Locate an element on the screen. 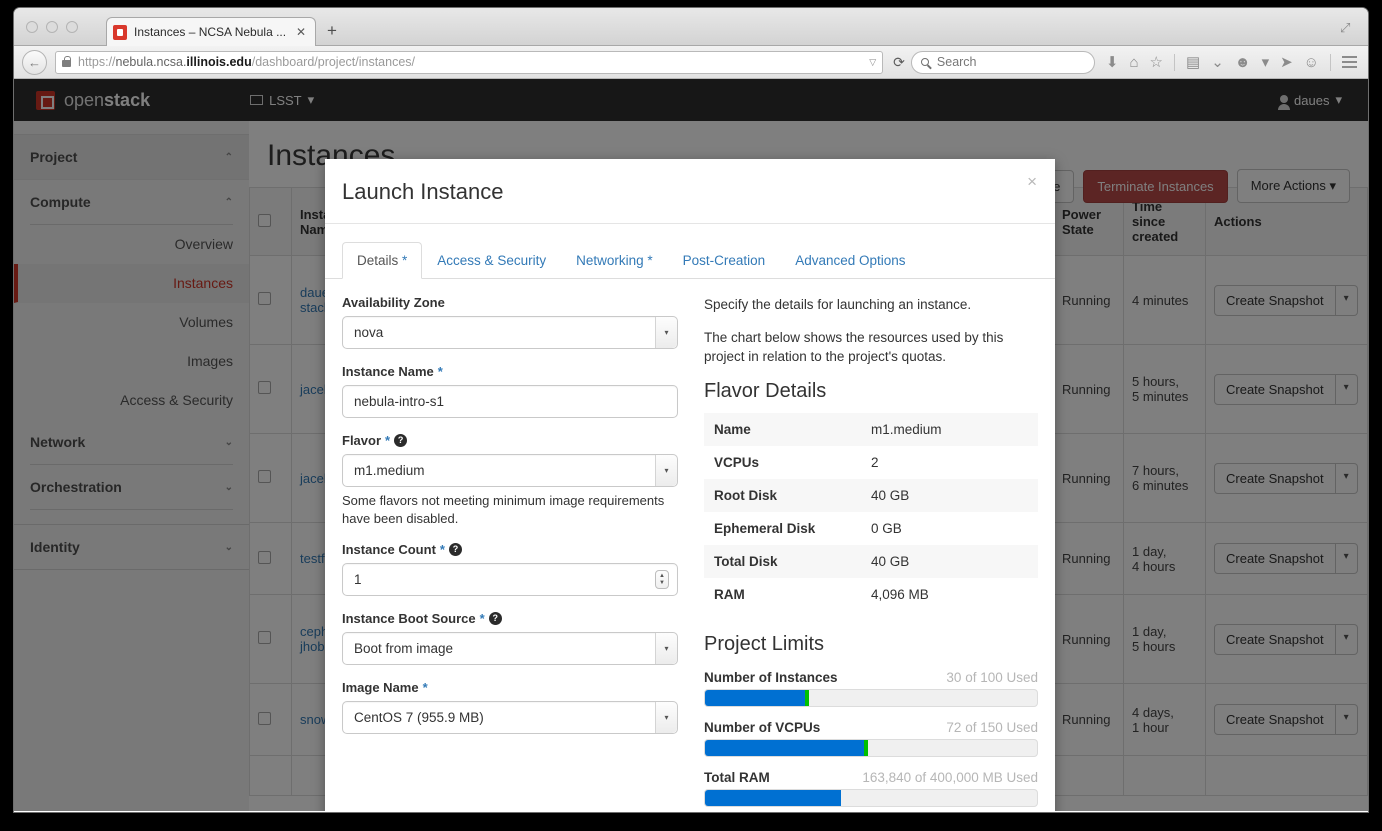 Image resolution: width=1382 pixels, height=831 pixels. table-row: Total Disk 40 GB is located at coordinates (871, 561).